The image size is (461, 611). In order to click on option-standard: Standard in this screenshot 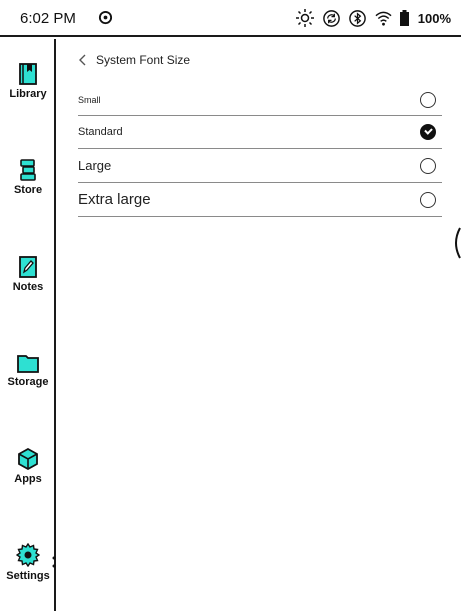, I will do `click(260, 132)`.